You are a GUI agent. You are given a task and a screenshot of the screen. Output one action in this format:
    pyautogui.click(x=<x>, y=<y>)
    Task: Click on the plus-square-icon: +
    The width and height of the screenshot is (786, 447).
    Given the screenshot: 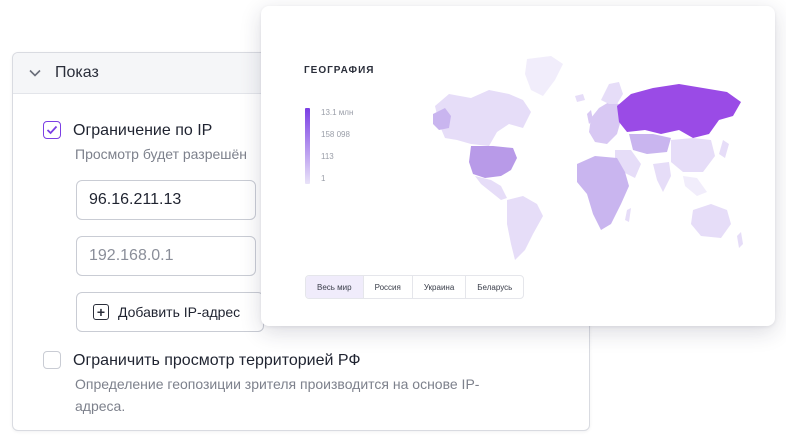 What is the action you would take?
    pyautogui.click(x=101, y=312)
    